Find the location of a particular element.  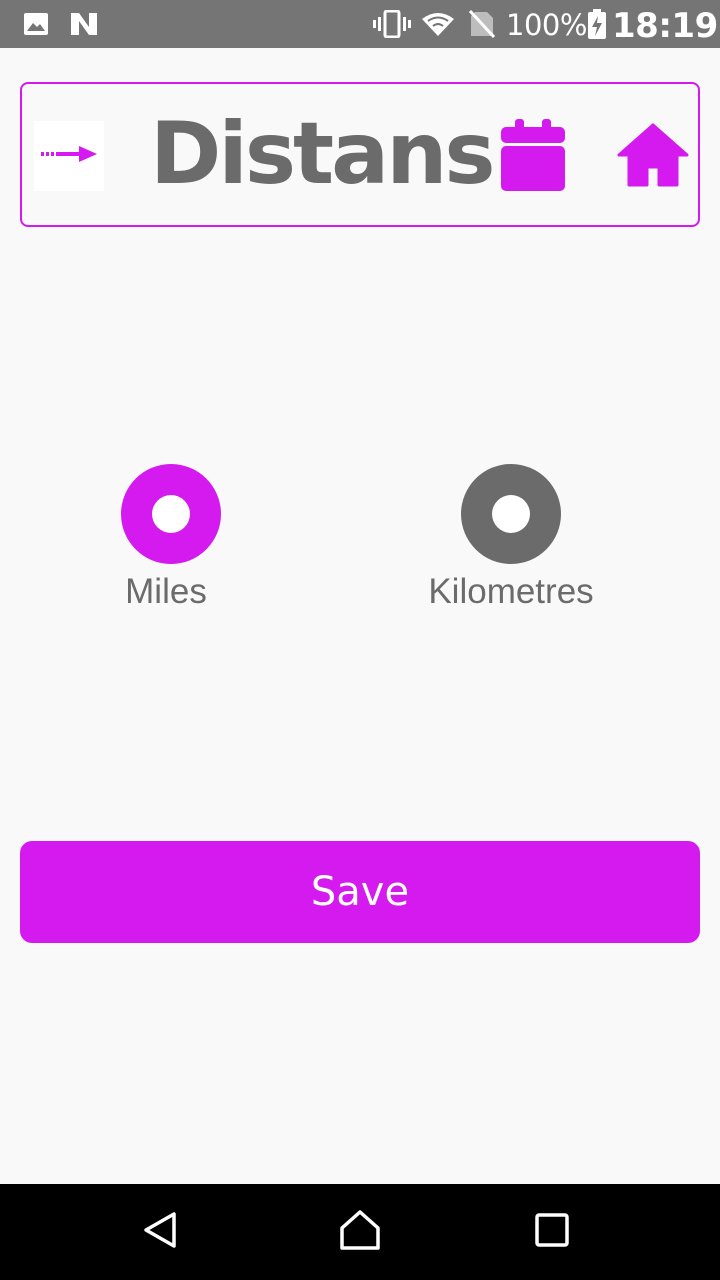

battery-charging-icon is located at coordinates (597, 24).